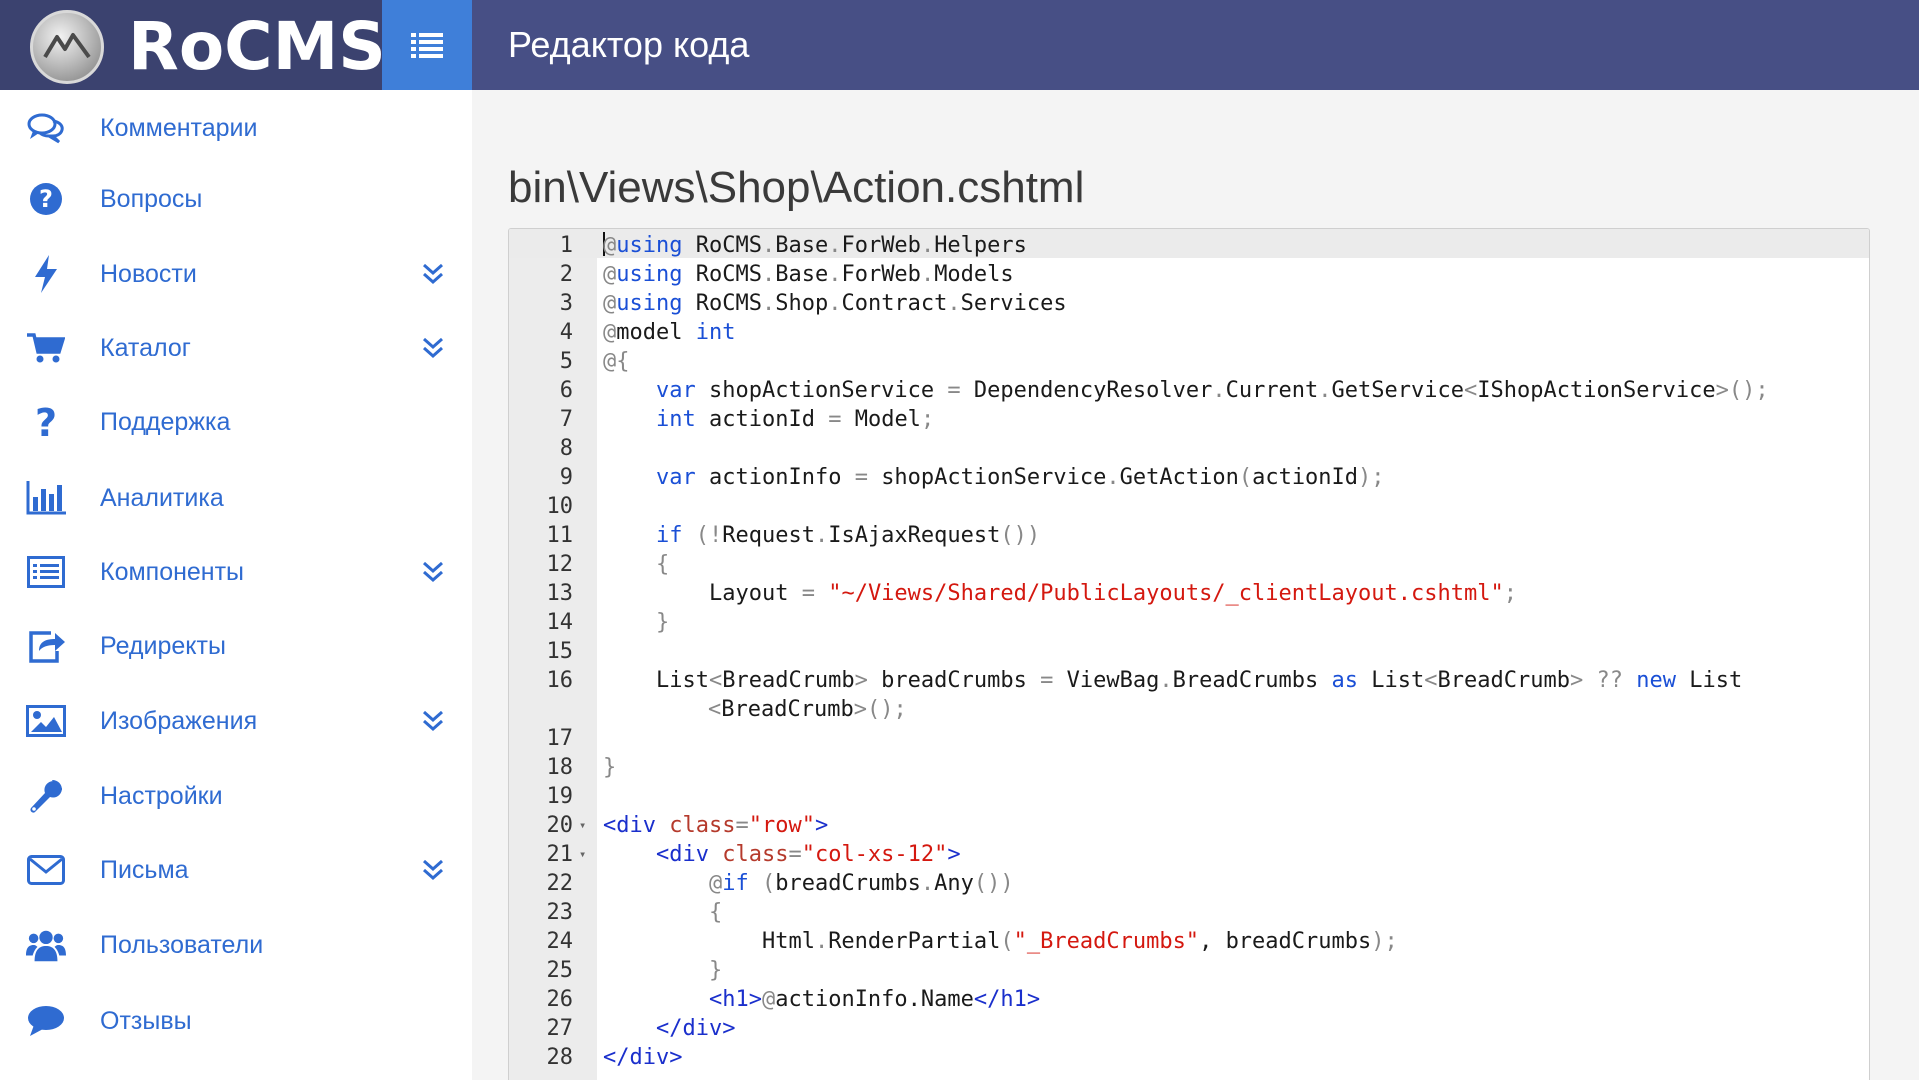 The width and height of the screenshot is (1919, 1080). Describe the element at coordinates (560, 1028) in the screenshot. I see `line-number: 27` at that location.